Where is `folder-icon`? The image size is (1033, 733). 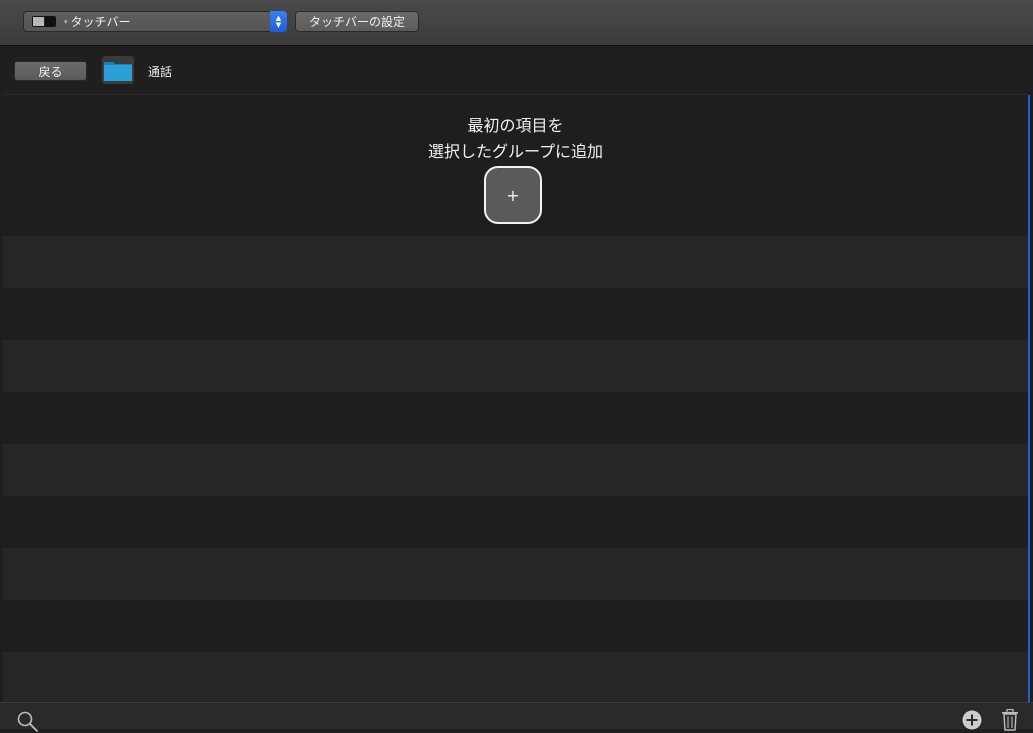
folder-icon is located at coordinates (118, 70).